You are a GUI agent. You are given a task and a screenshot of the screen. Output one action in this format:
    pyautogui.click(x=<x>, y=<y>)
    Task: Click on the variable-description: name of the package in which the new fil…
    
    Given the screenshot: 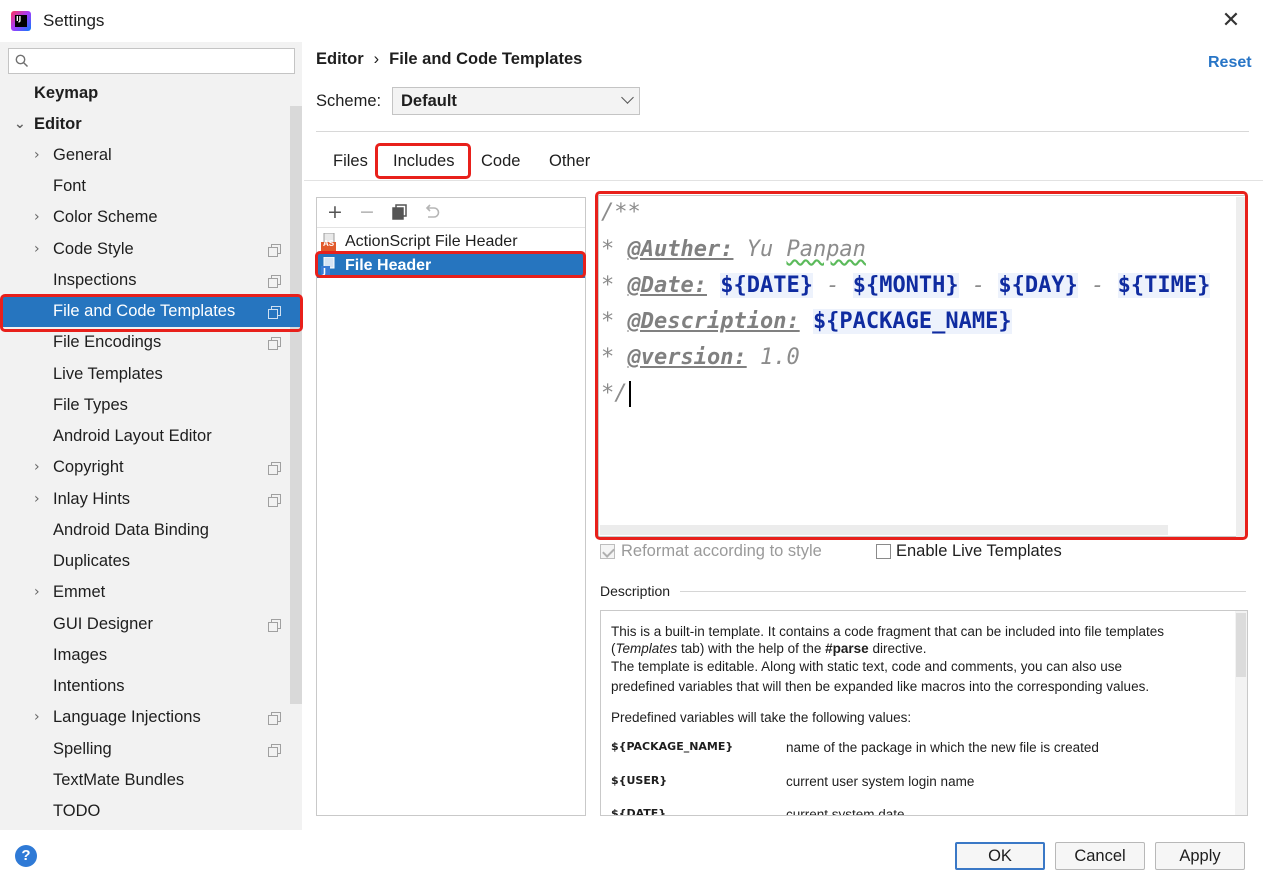 What is the action you would take?
    pyautogui.click(x=942, y=747)
    